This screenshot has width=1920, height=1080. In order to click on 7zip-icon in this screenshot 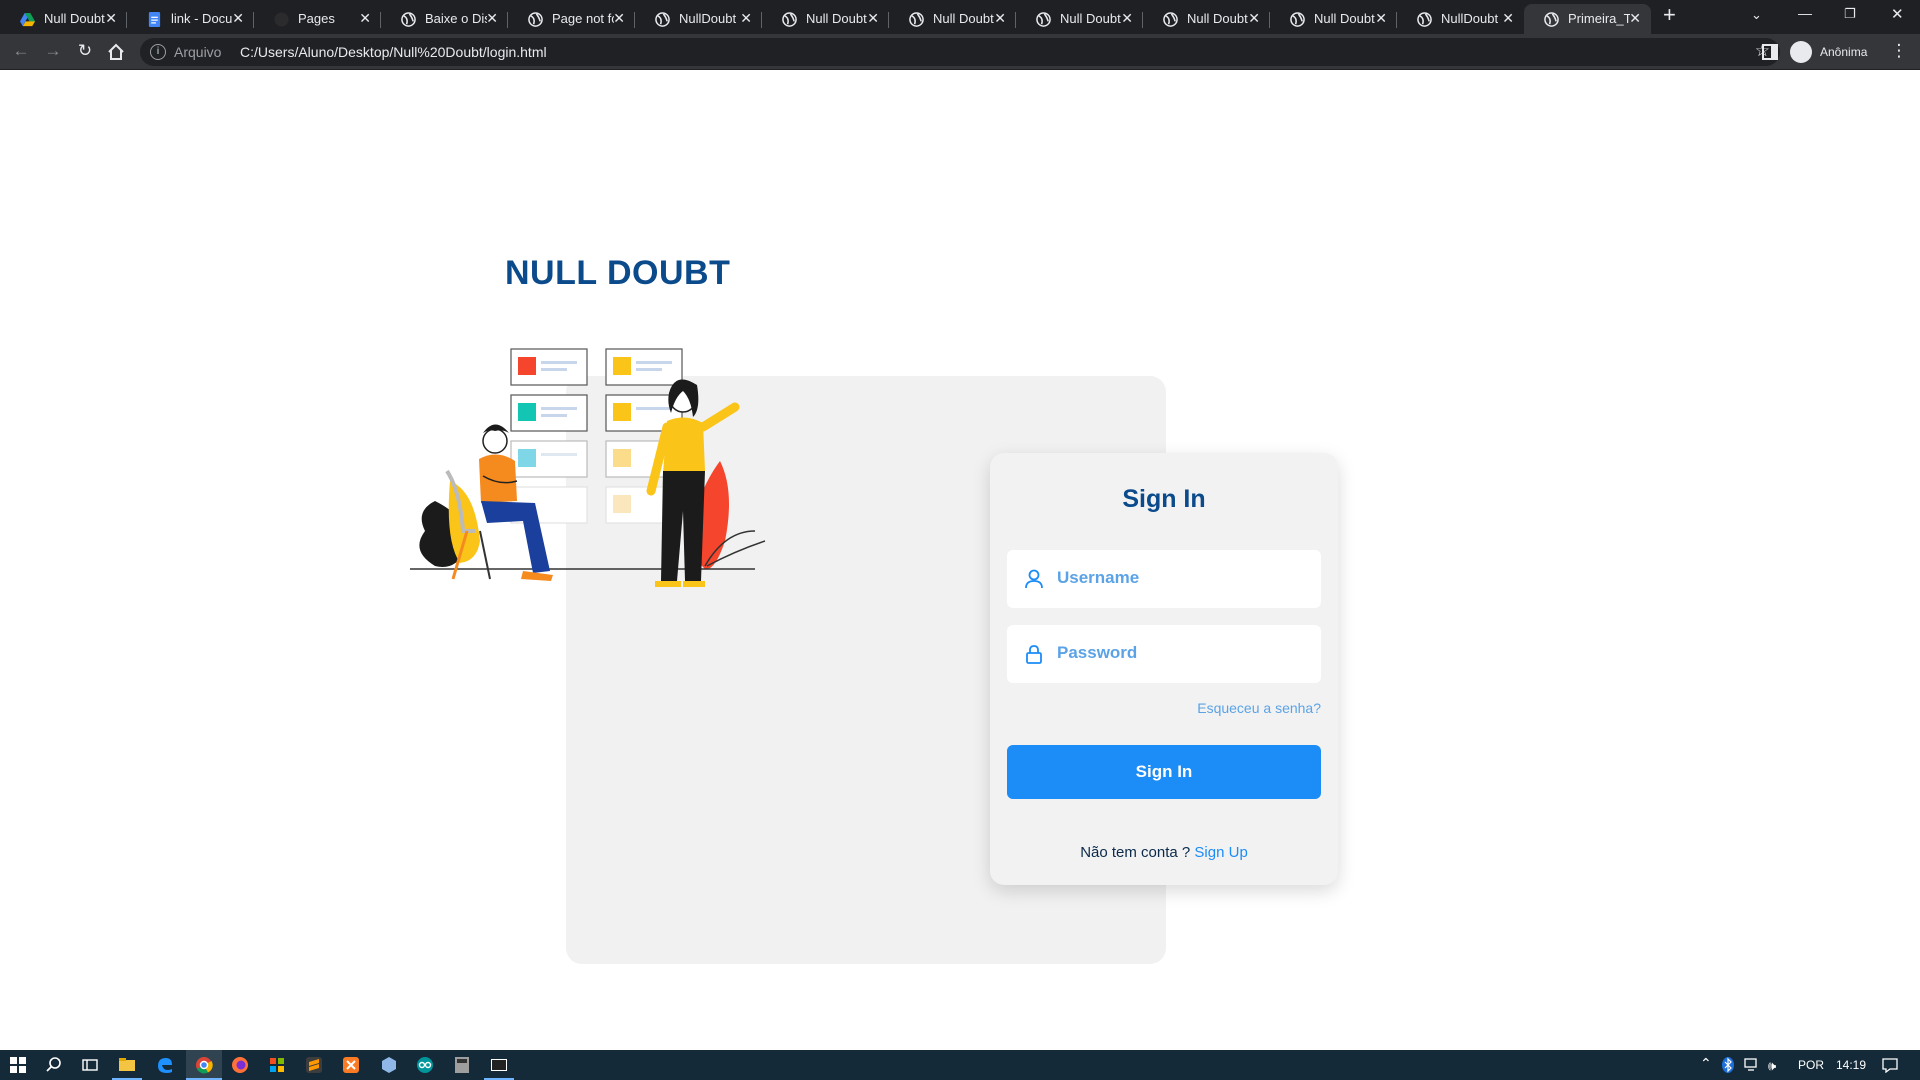, I will do `click(499, 1065)`.